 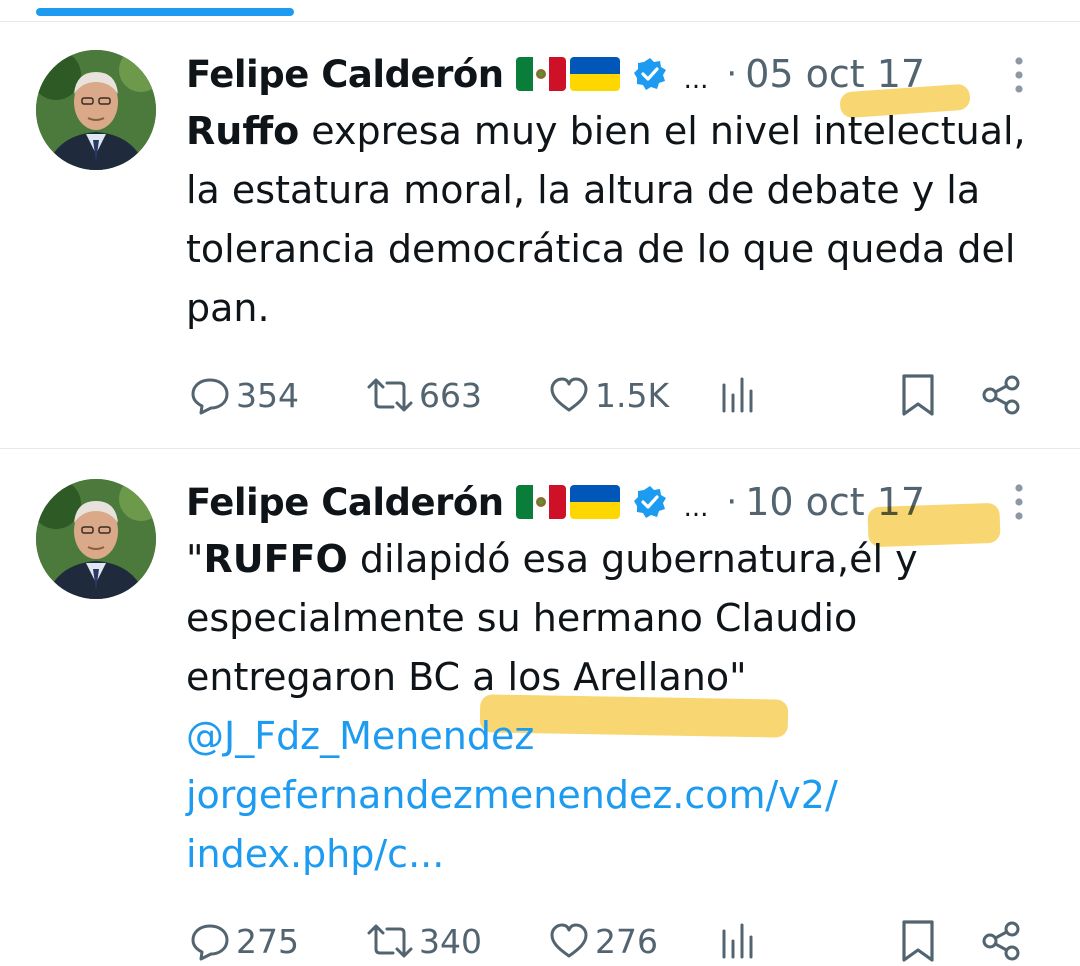 What do you see at coordinates (450, 395) in the screenshot?
I see `retweet-count: 663` at bounding box center [450, 395].